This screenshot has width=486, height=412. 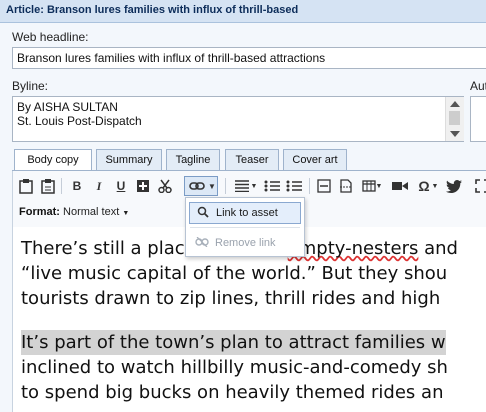 What do you see at coordinates (53, 160) in the screenshot?
I see `tab-body-copy: Body copy` at bounding box center [53, 160].